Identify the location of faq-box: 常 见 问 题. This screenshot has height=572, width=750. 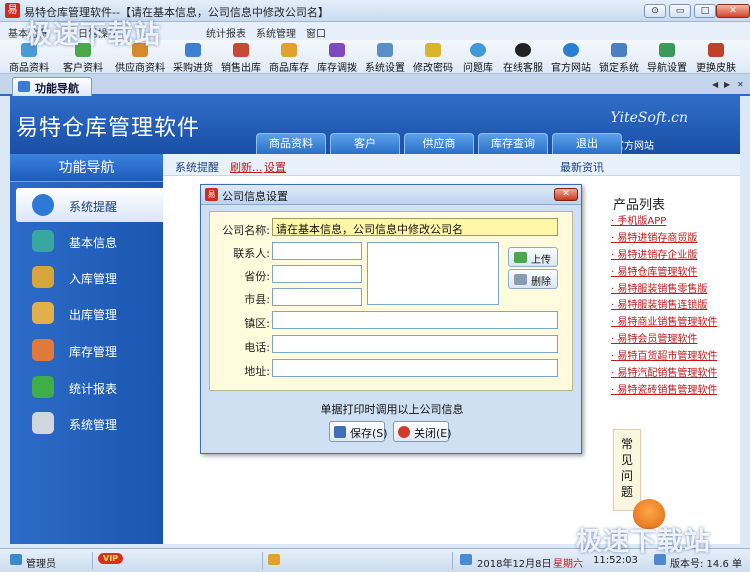
(627, 470).